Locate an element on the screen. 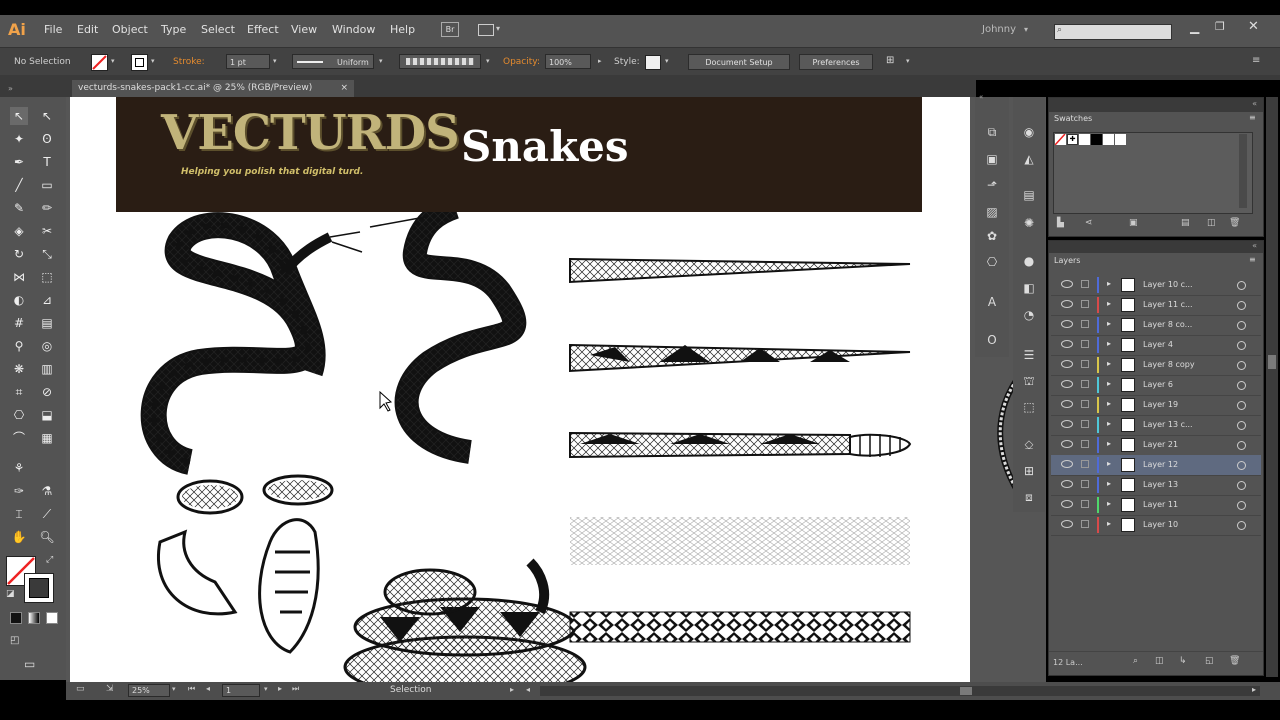 The height and width of the screenshot is (720, 1280). rectangle-tool-icon: ▭ is located at coordinates (47, 185).